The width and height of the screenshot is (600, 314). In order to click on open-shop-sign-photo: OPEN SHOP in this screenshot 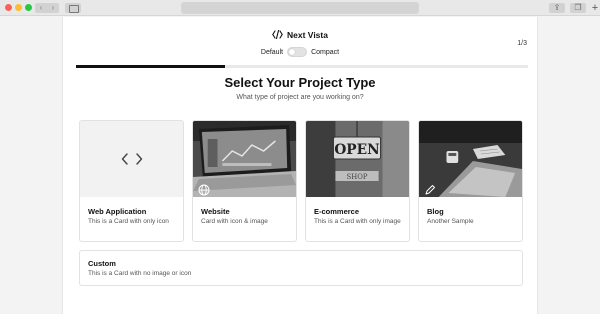, I will do `click(357, 159)`.